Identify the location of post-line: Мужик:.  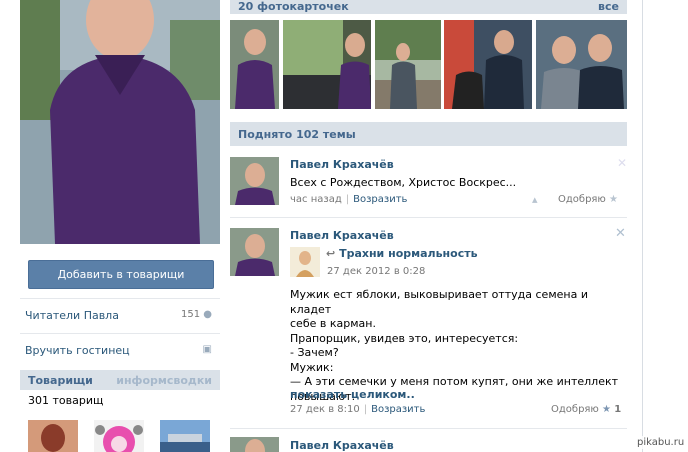
(312, 367).